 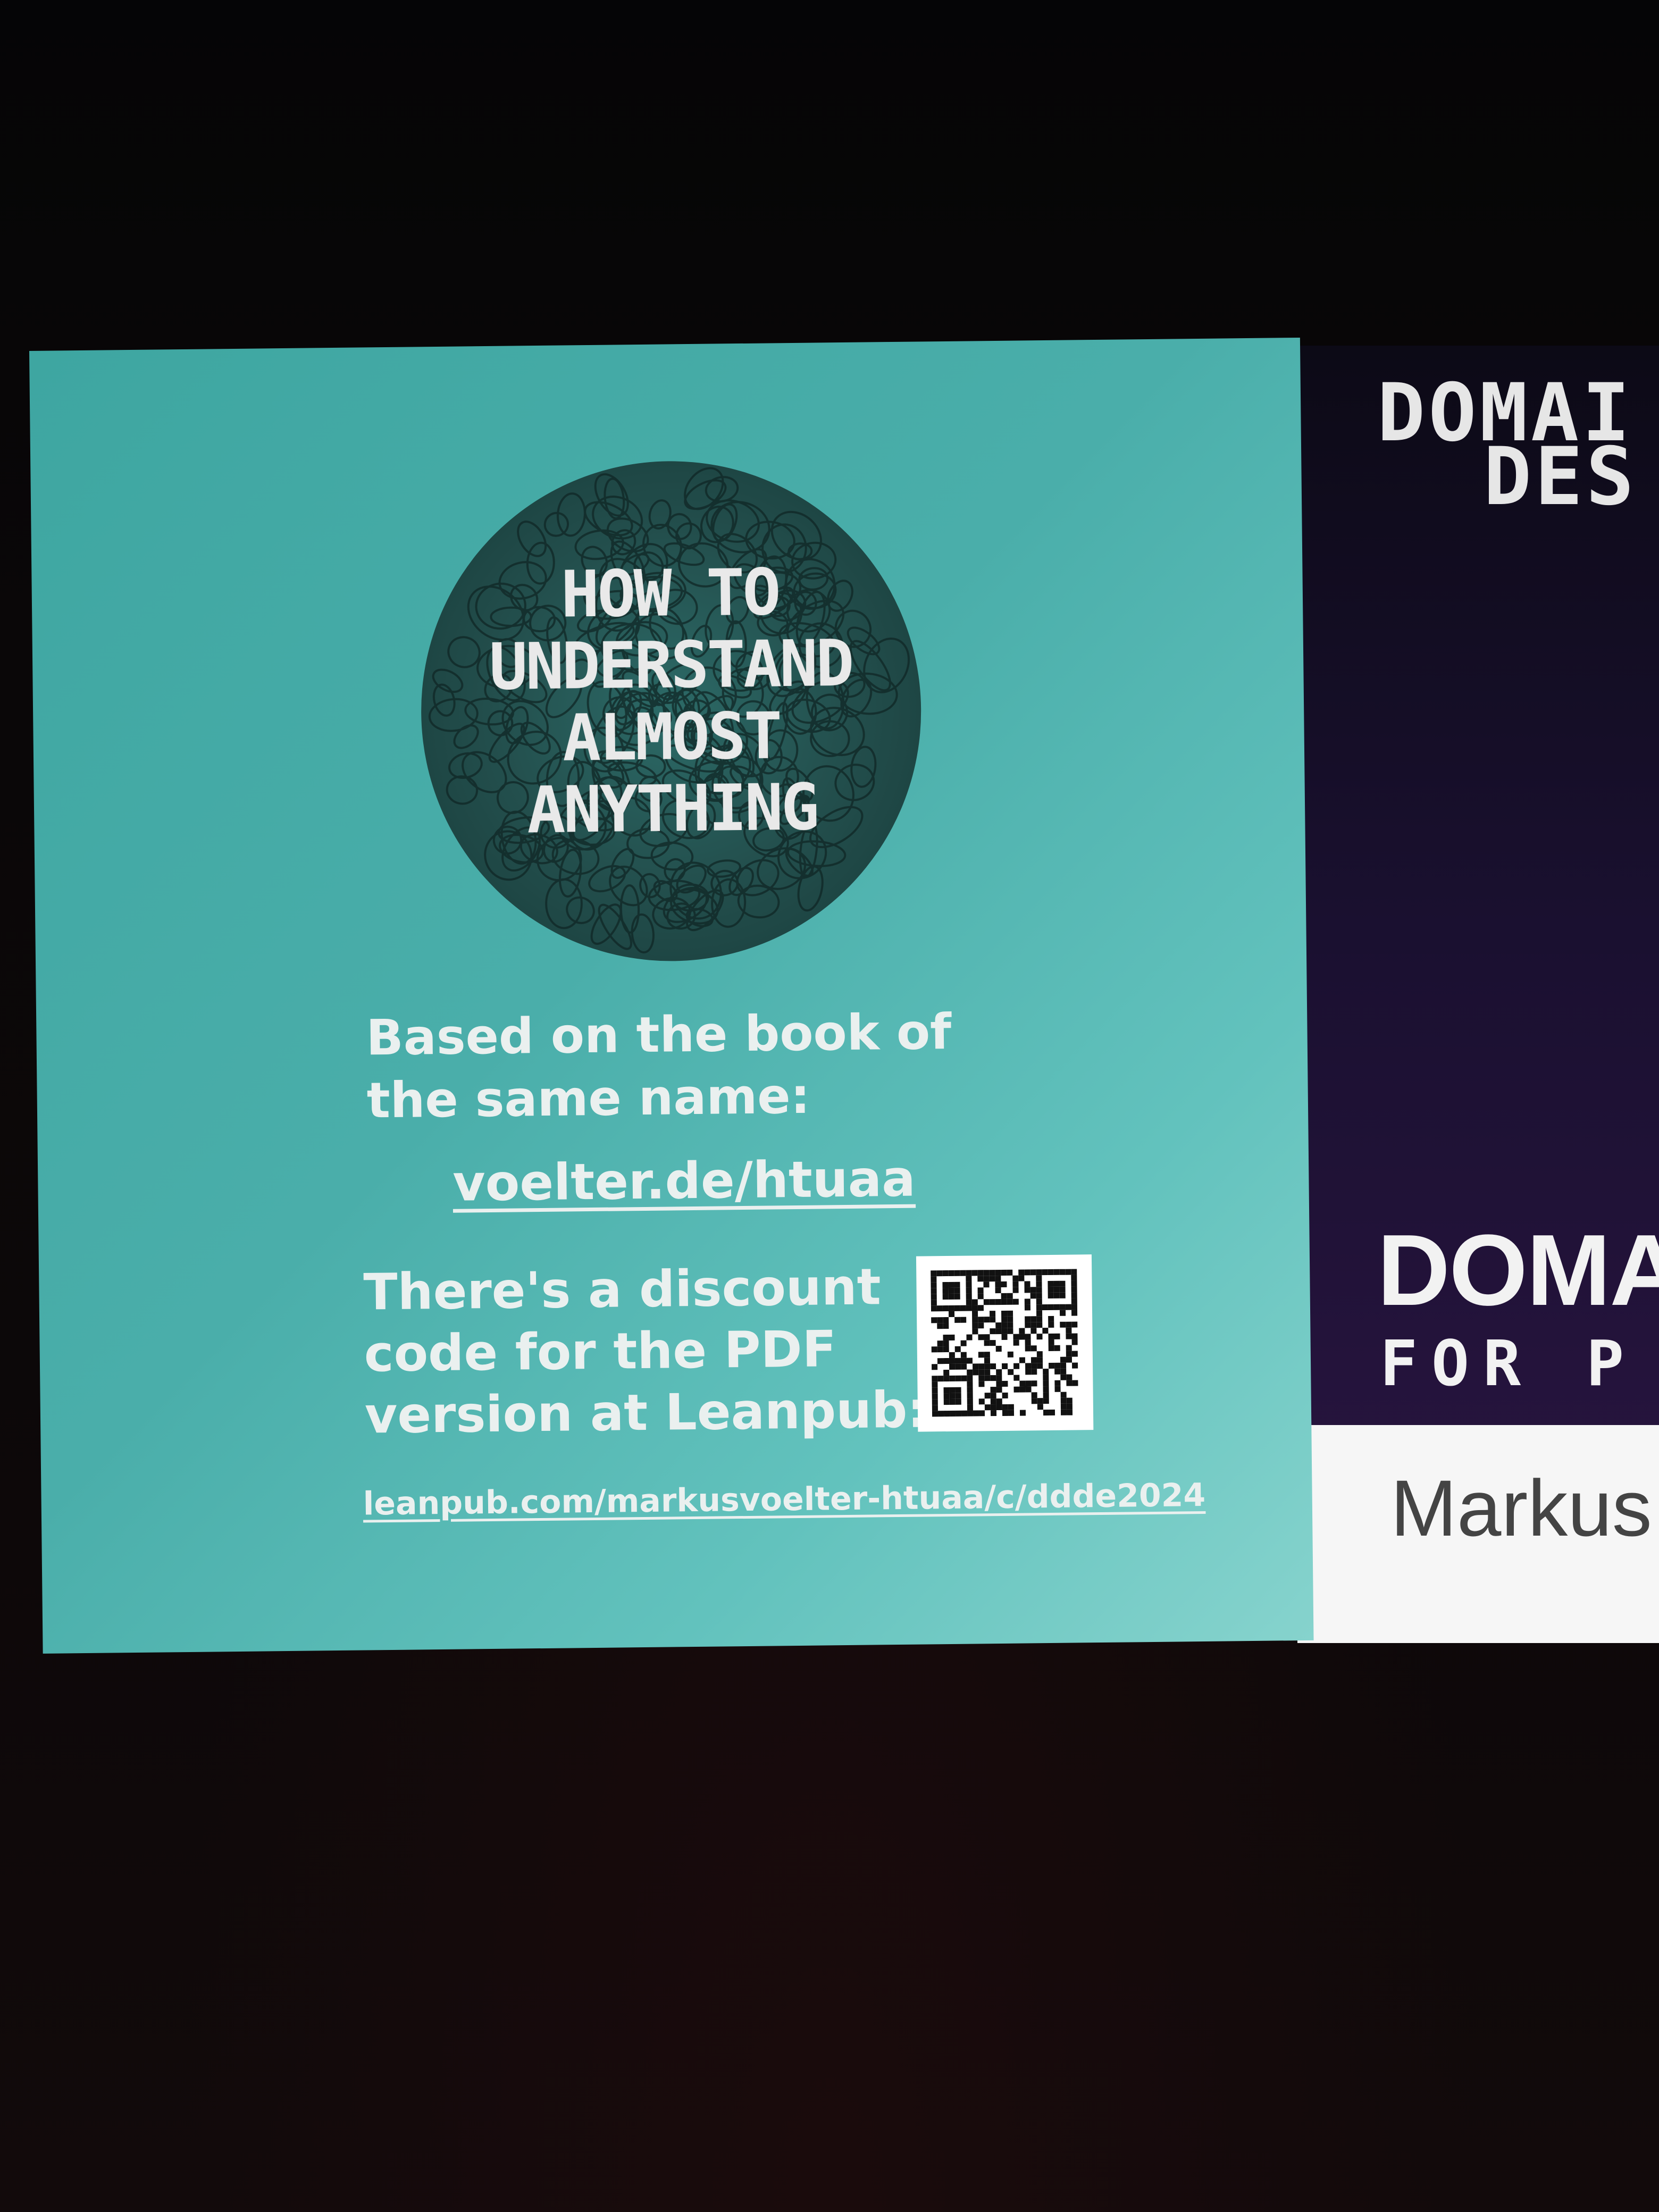 I want to click on right-slide-bottom-title: DOMA, so click(x=1518, y=1270).